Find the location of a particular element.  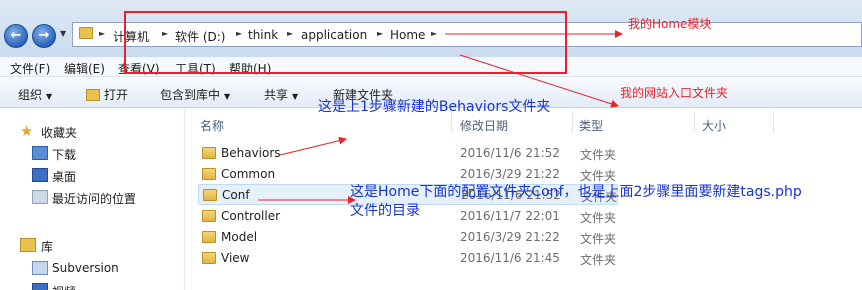

sidebar-item-library: 库 is located at coordinates (92, 246).